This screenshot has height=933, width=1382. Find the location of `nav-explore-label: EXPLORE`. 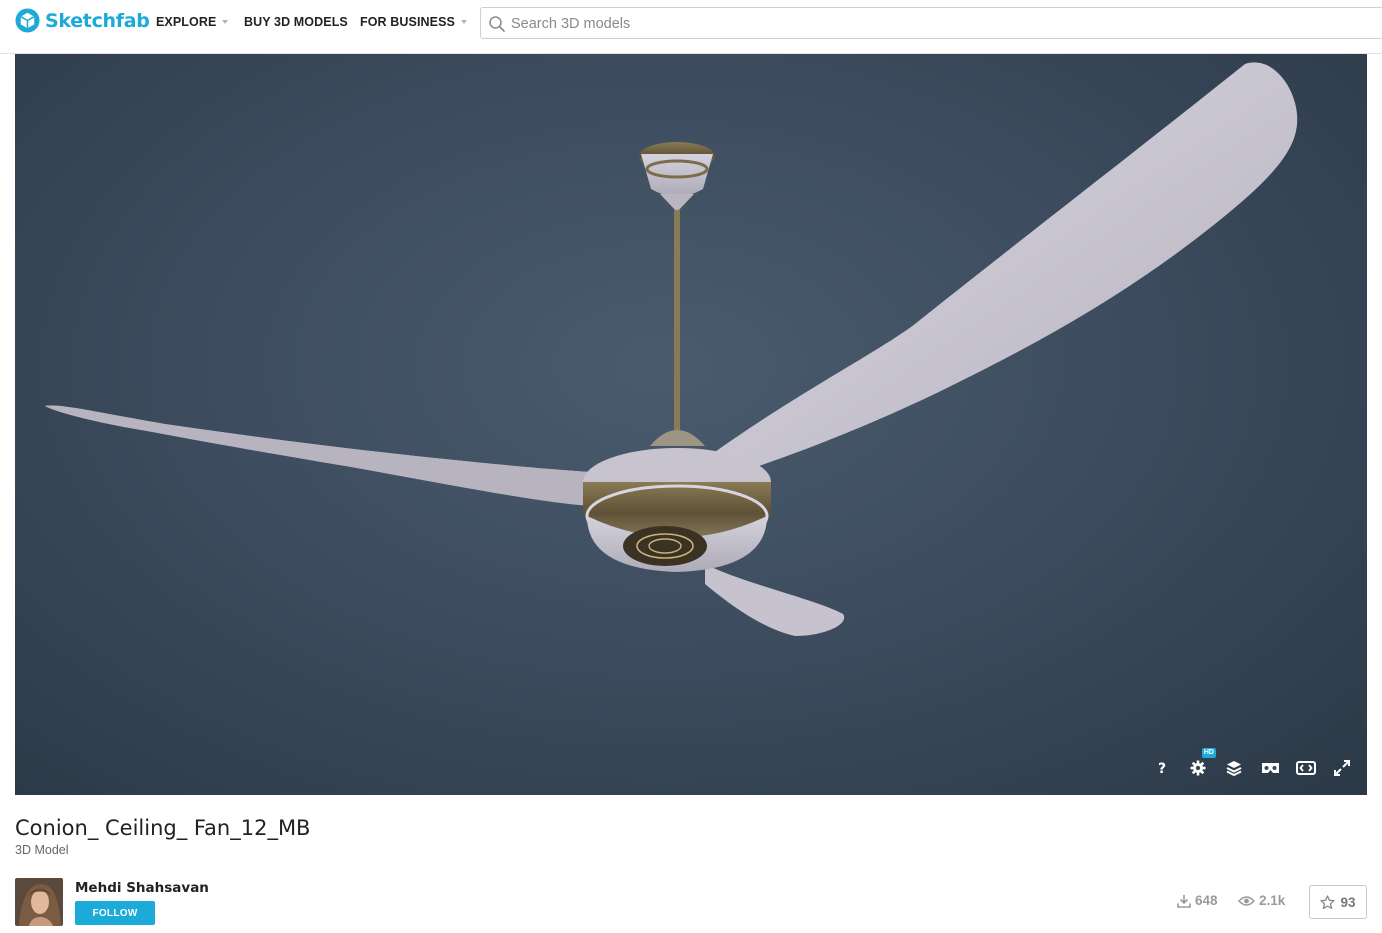

nav-explore-label: EXPLORE is located at coordinates (186, 22).